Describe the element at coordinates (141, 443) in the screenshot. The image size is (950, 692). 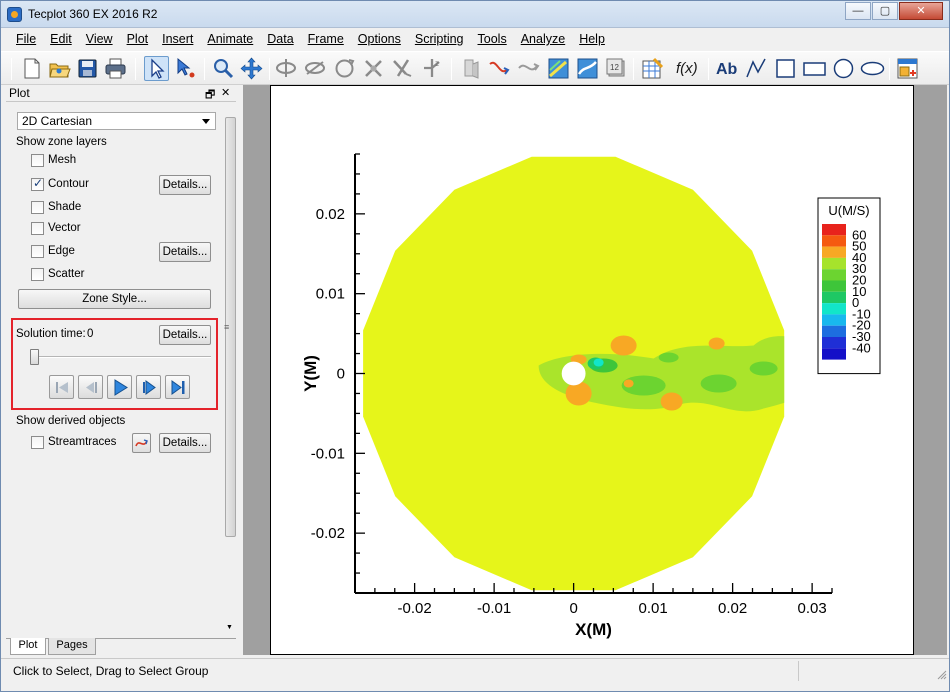
I see `streamtrace-placement-button` at that location.